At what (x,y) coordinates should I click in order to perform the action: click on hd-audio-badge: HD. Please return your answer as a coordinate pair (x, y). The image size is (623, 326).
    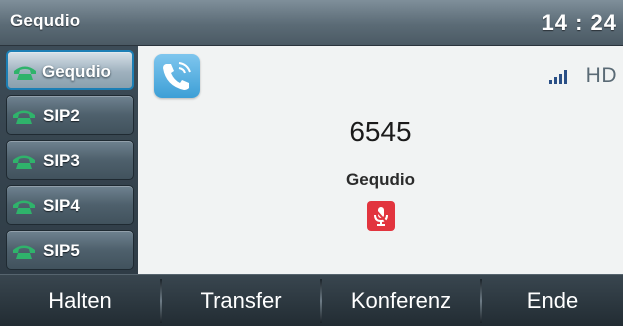
    Looking at the image, I should click on (601, 75).